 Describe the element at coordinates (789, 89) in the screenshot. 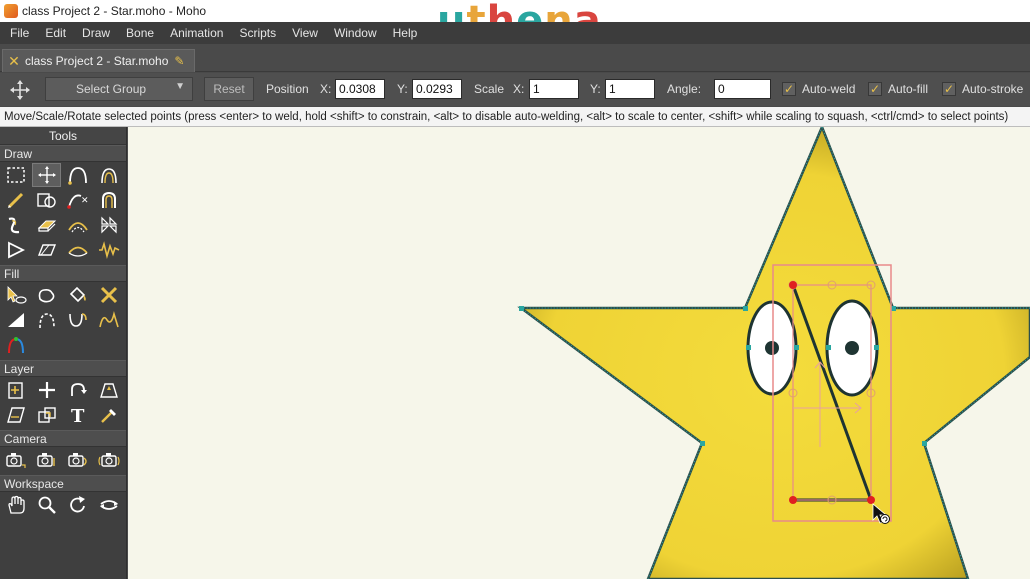

I see `auto-weld-checkbox: ✓` at that location.